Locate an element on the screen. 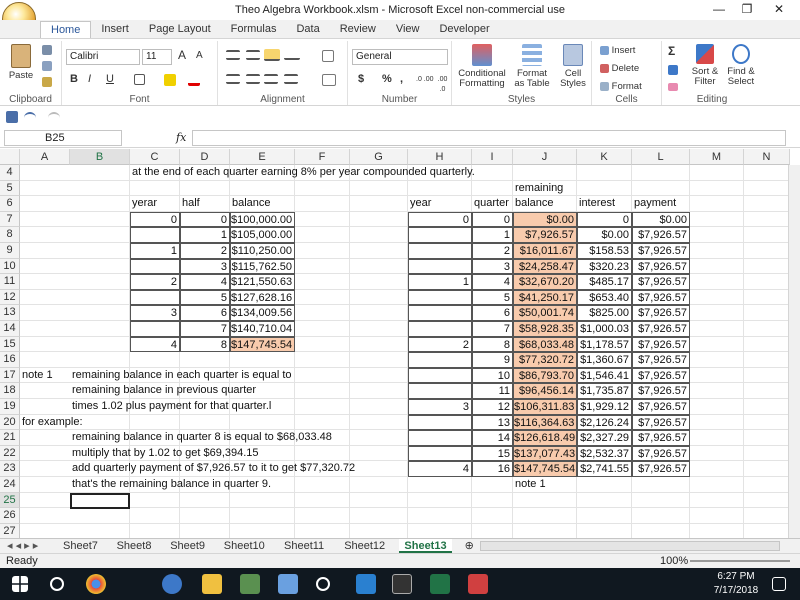  cell-k12: $653.40 is located at coordinates (604, 297).